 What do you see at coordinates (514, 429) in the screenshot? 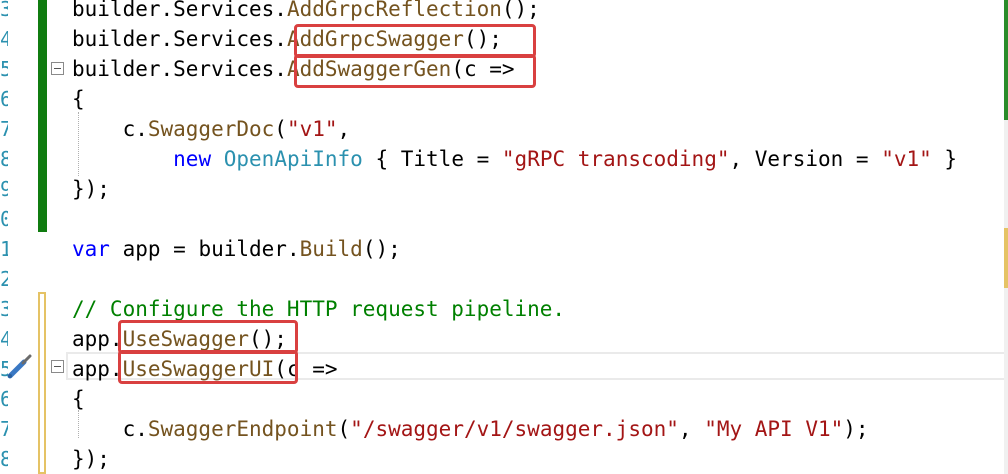
I see `string-literal: "/swagger/v1/swagger.json"` at bounding box center [514, 429].